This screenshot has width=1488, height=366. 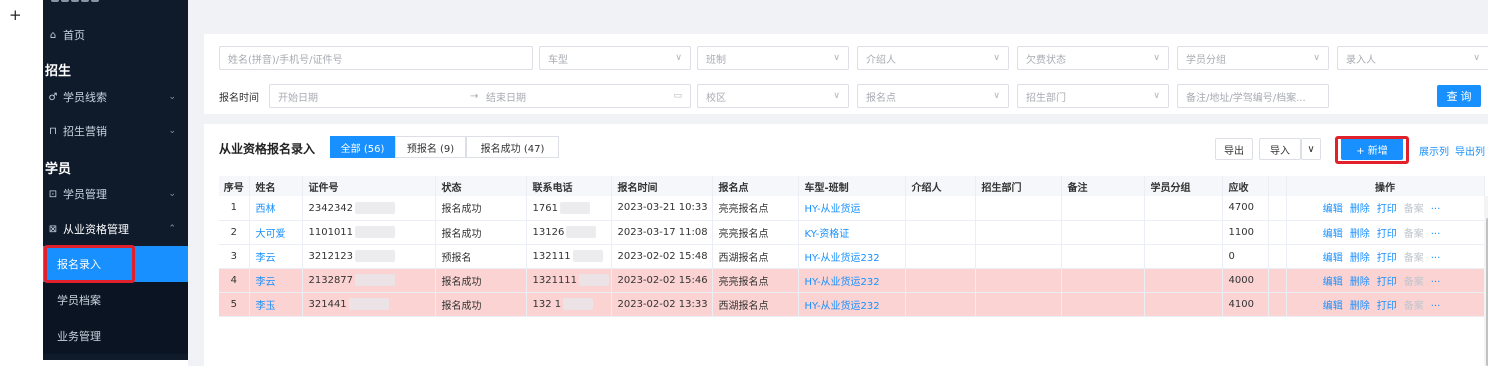 I want to click on show-columns-link: 展示列, so click(x=1434, y=150).